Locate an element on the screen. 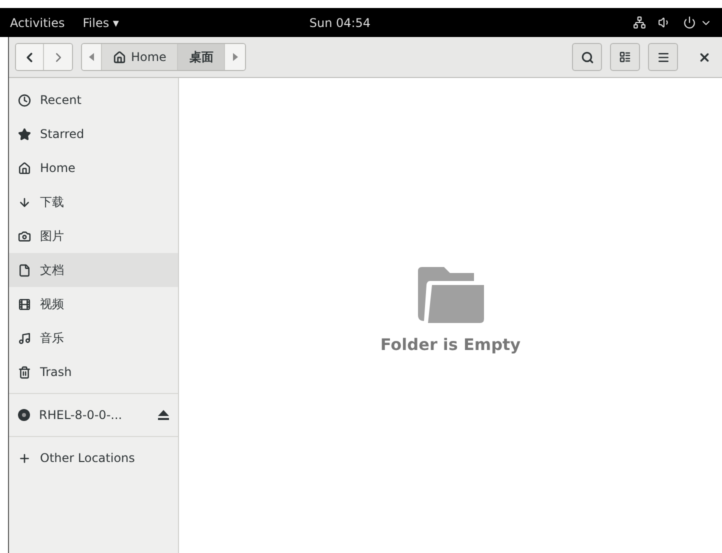 The width and height of the screenshot is (722, 553). sidebar-item: 音乐 is located at coordinates (93, 338).